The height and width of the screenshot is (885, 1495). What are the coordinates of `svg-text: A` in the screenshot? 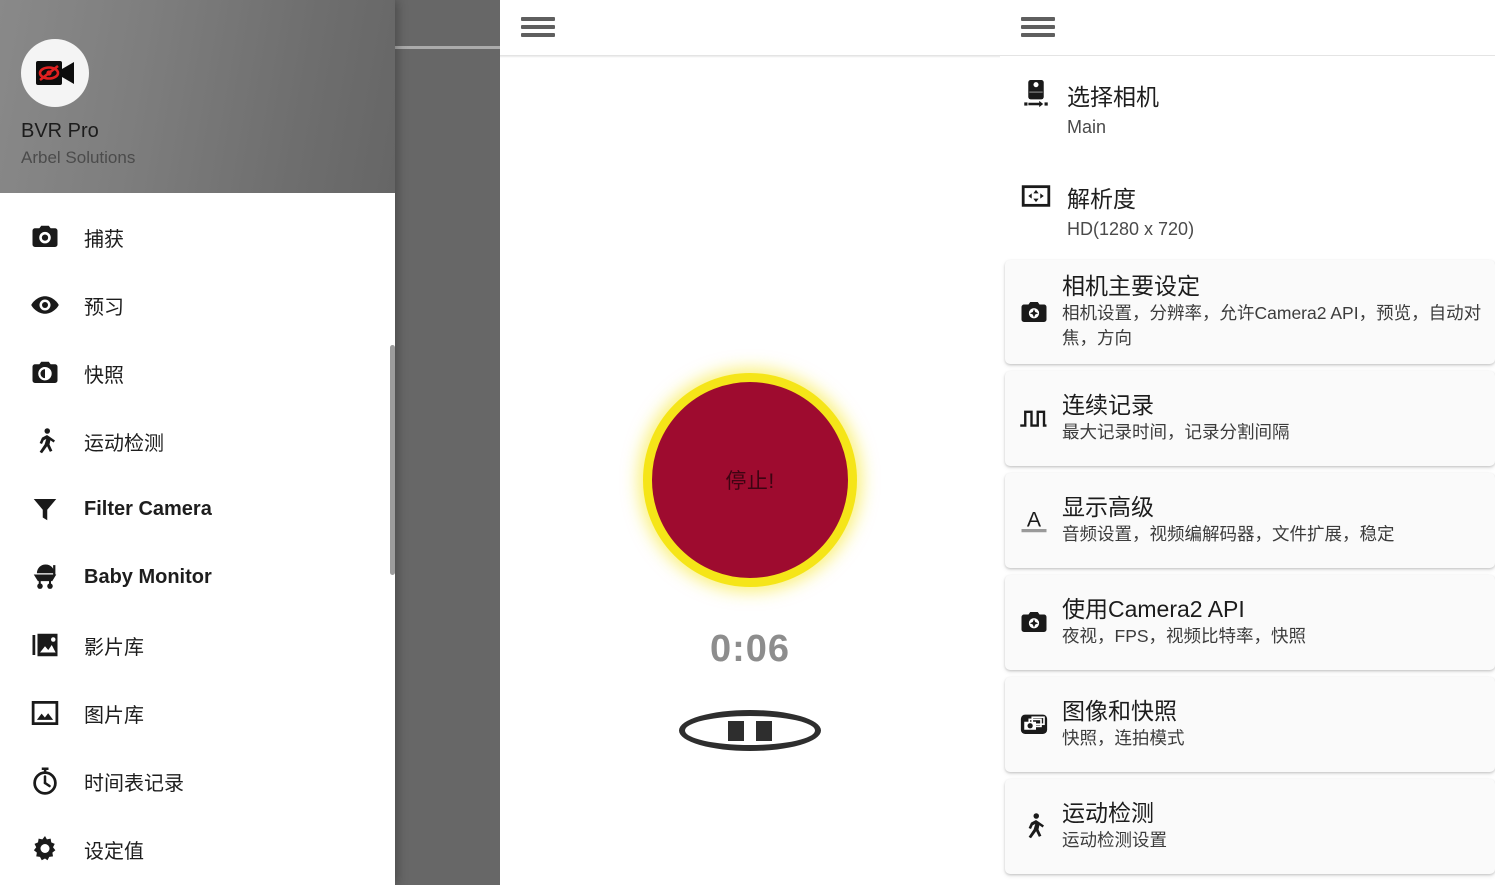 It's located at (1033, 520).